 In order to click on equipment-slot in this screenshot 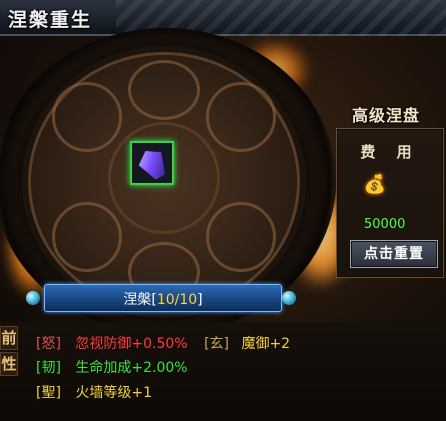, I will do `click(152, 163)`.